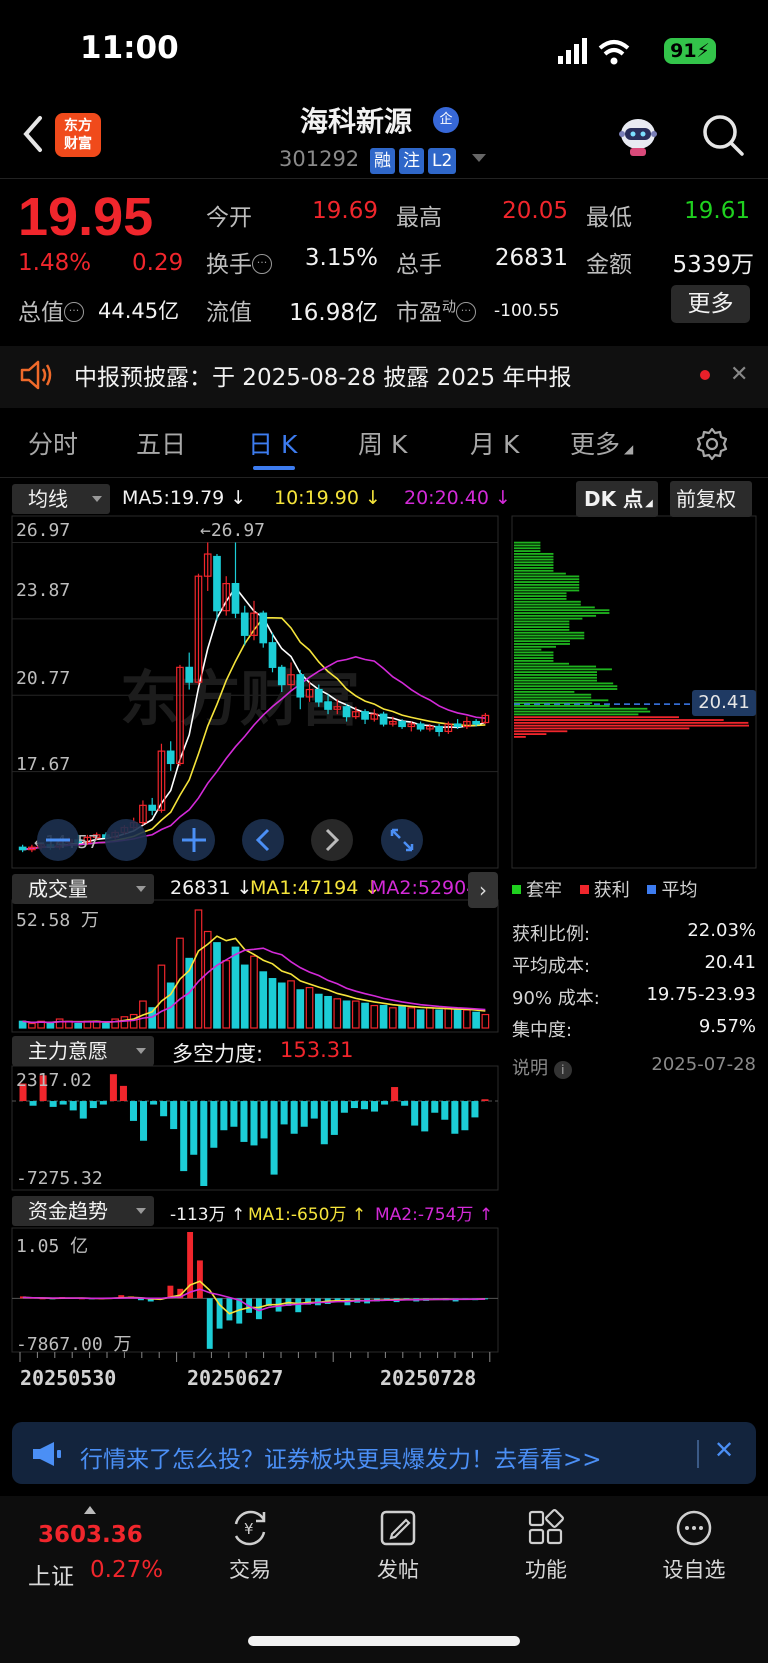  What do you see at coordinates (90, 1510) in the screenshot?
I see `index-up-arrow-icon` at bounding box center [90, 1510].